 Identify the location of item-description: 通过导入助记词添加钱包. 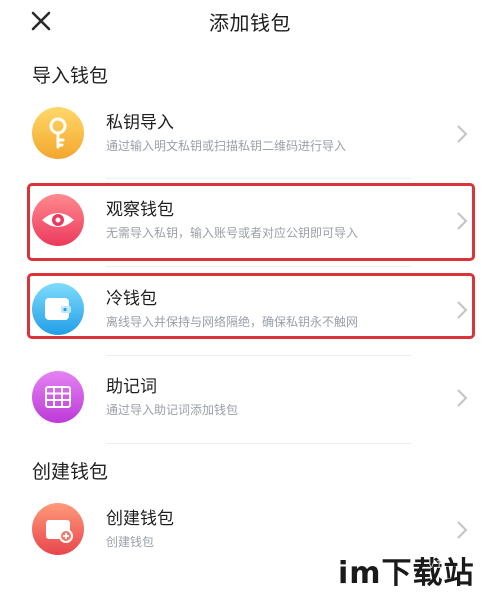
(172, 410).